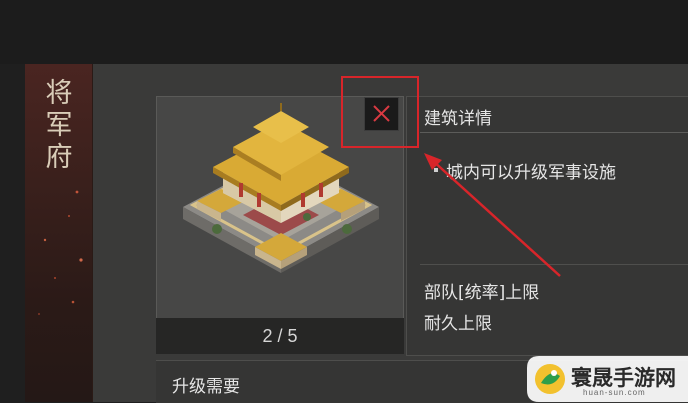 The width and height of the screenshot is (688, 403). What do you see at coordinates (614, 392) in the screenshot?
I see `watermark-url: huan-sun.com` at bounding box center [614, 392].